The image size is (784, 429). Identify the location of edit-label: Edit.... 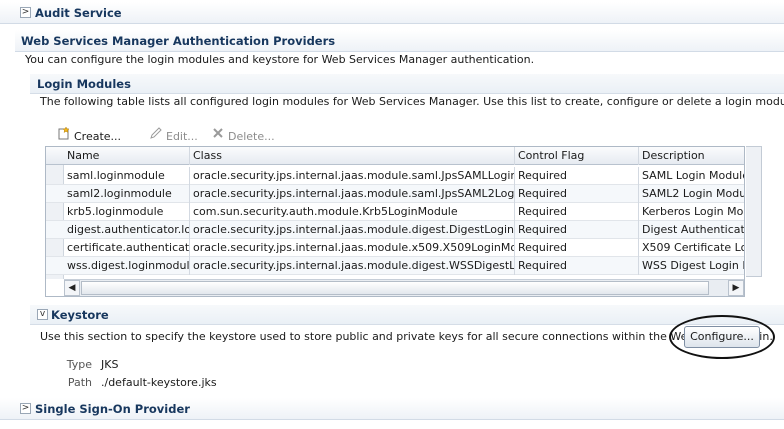
(182, 136).